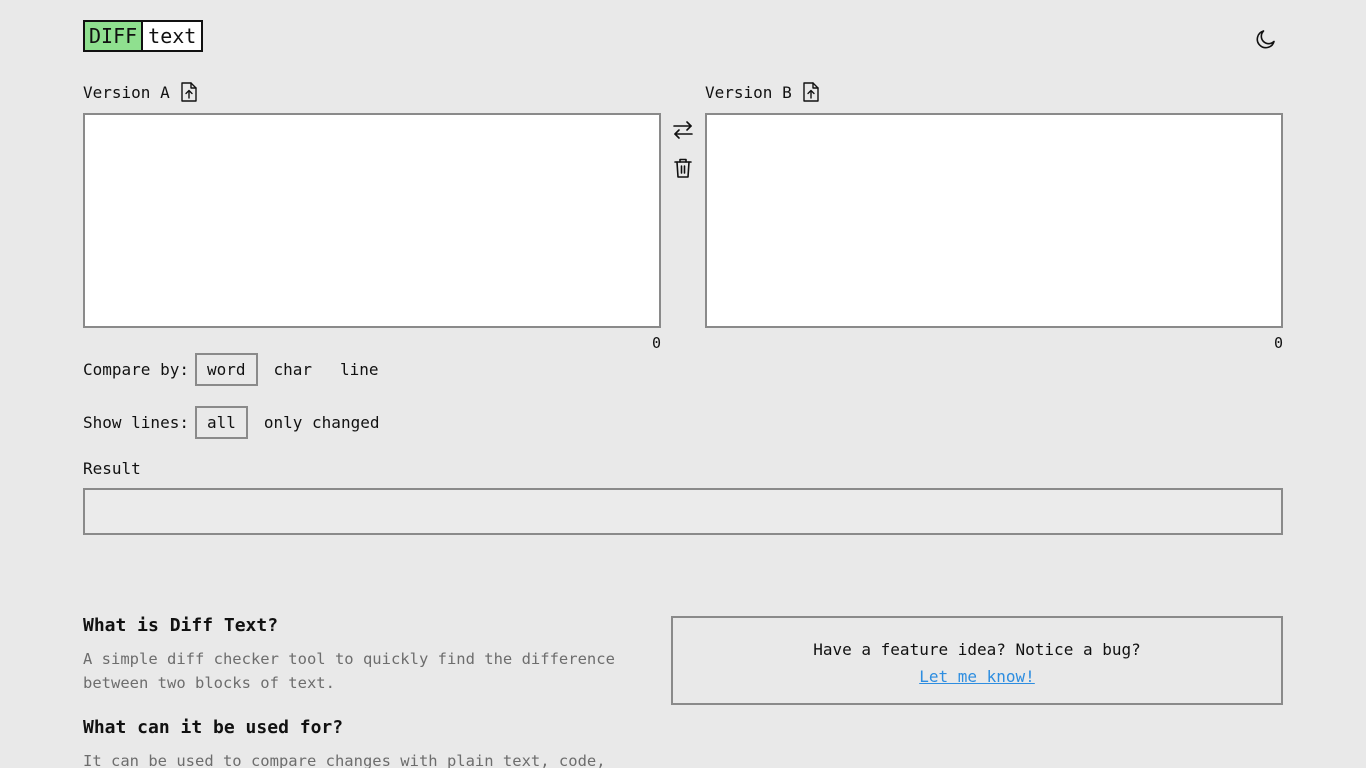 The height and width of the screenshot is (768, 1366). I want to click on swap-arrows-icon, so click(683, 130).